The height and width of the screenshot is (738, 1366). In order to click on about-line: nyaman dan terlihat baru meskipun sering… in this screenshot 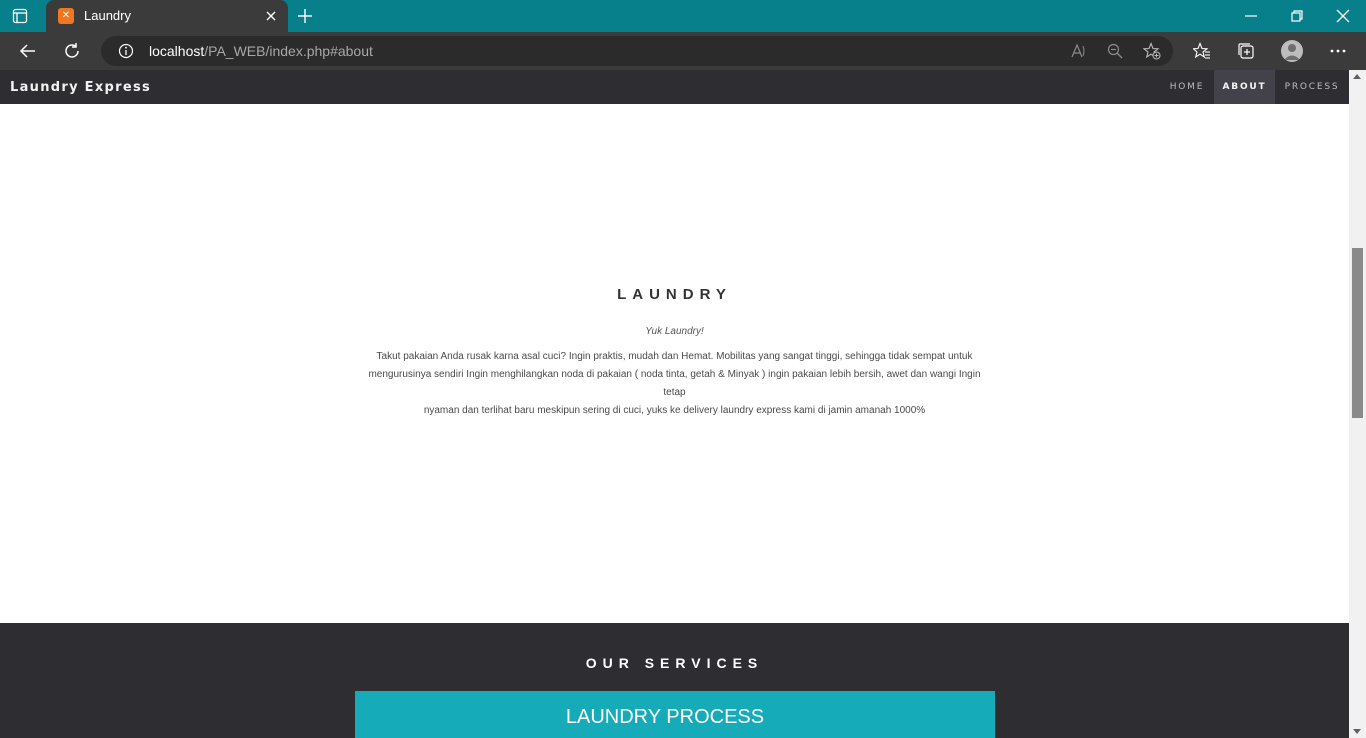, I will do `click(674, 410)`.